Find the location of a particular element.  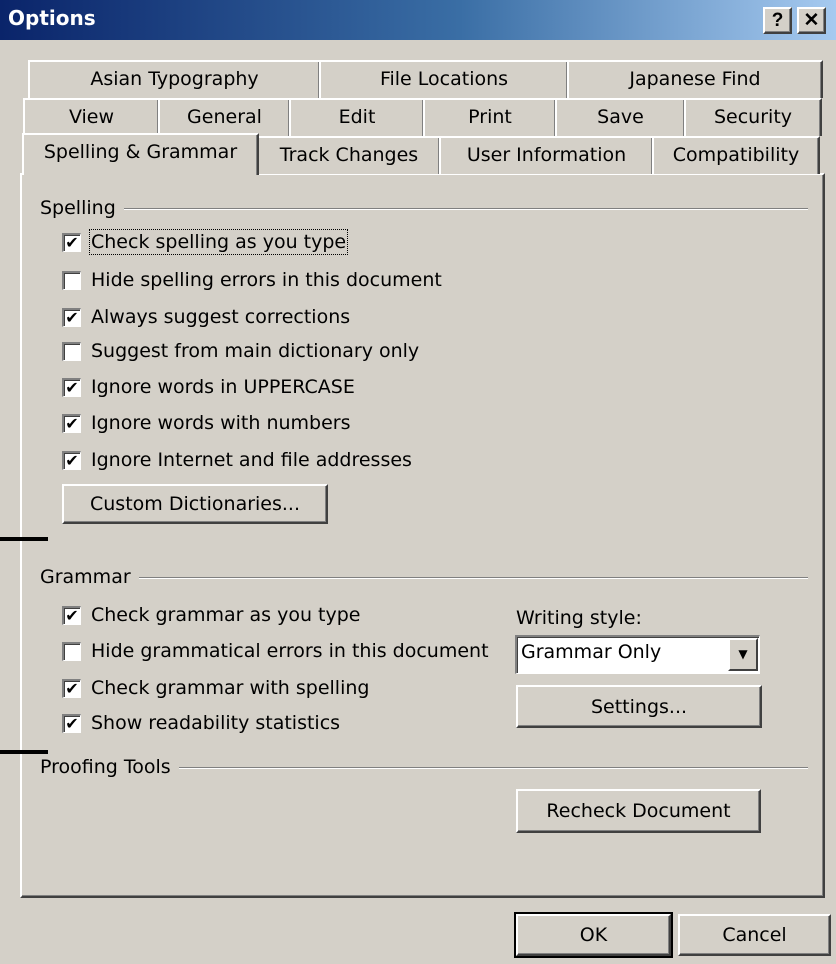

tab-asian-typography: Asian Typography is located at coordinates (174, 79).